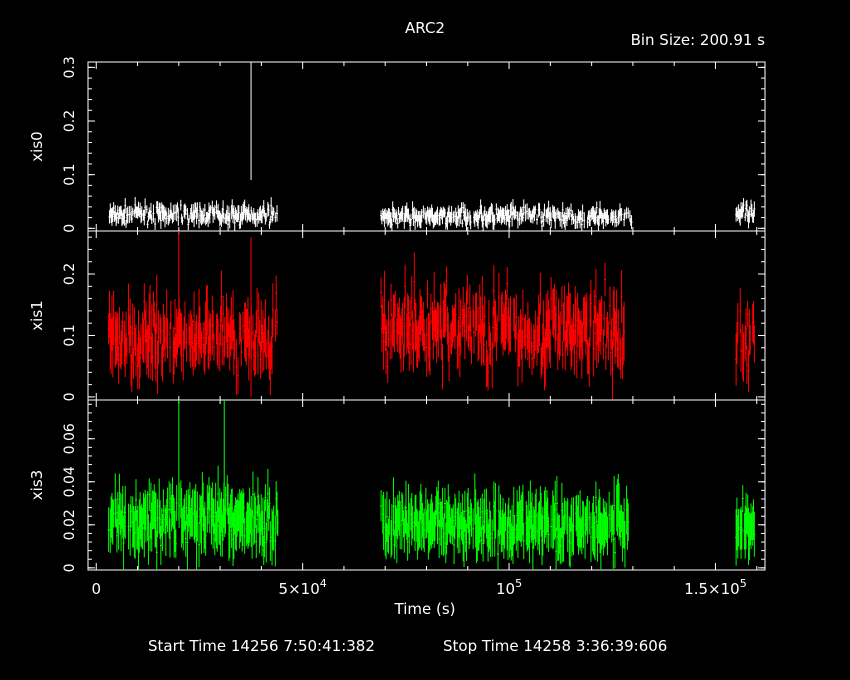  What do you see at coordinates (70, 438) in the screenshot?
I see `y-tick-label: 0.06` at bounding box center [70, 438].